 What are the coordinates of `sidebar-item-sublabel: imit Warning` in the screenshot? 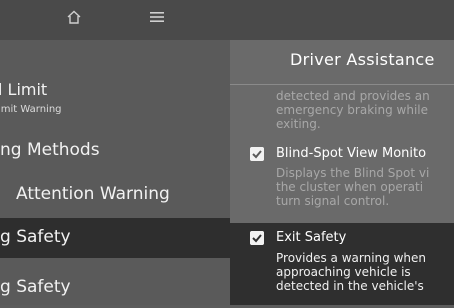 It's located at (31, 109).